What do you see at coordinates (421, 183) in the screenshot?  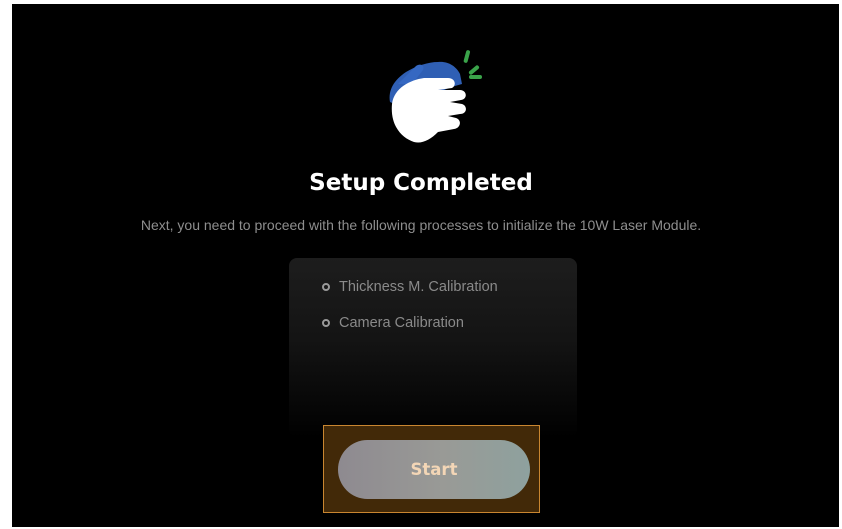 I see `page-title: Setup Completed` at bounding box center [421, 183].